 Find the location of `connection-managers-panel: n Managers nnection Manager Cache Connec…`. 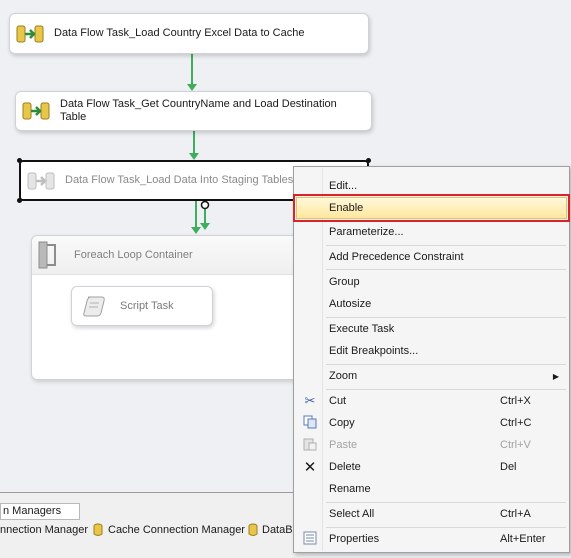

connection-managers-panel: n Managers nnection Manager Cache Connec… is located at coordinates (150, 525).